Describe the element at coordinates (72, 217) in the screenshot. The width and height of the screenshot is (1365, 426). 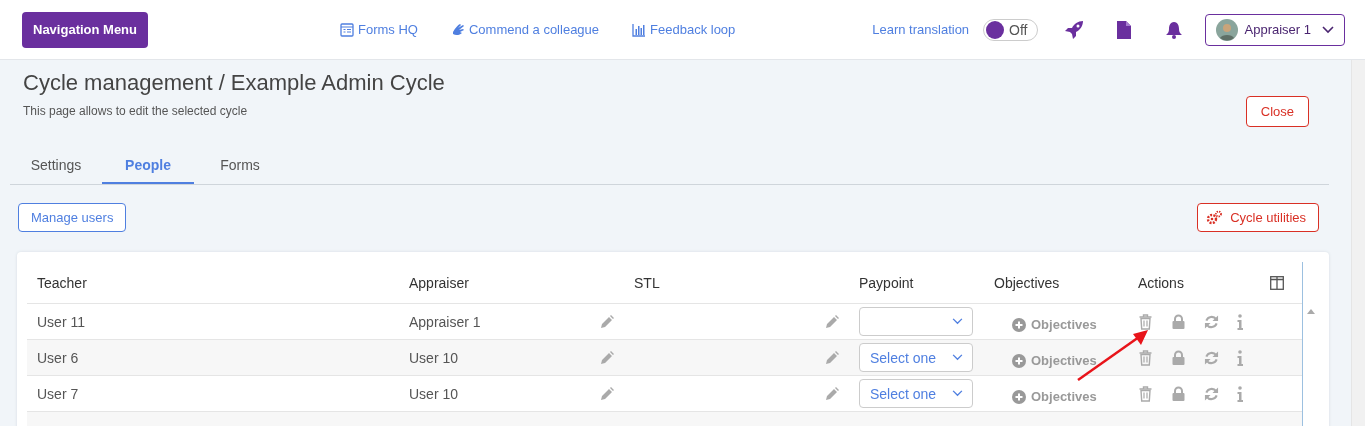
I see `manage-users-button: Manage users` at that location.